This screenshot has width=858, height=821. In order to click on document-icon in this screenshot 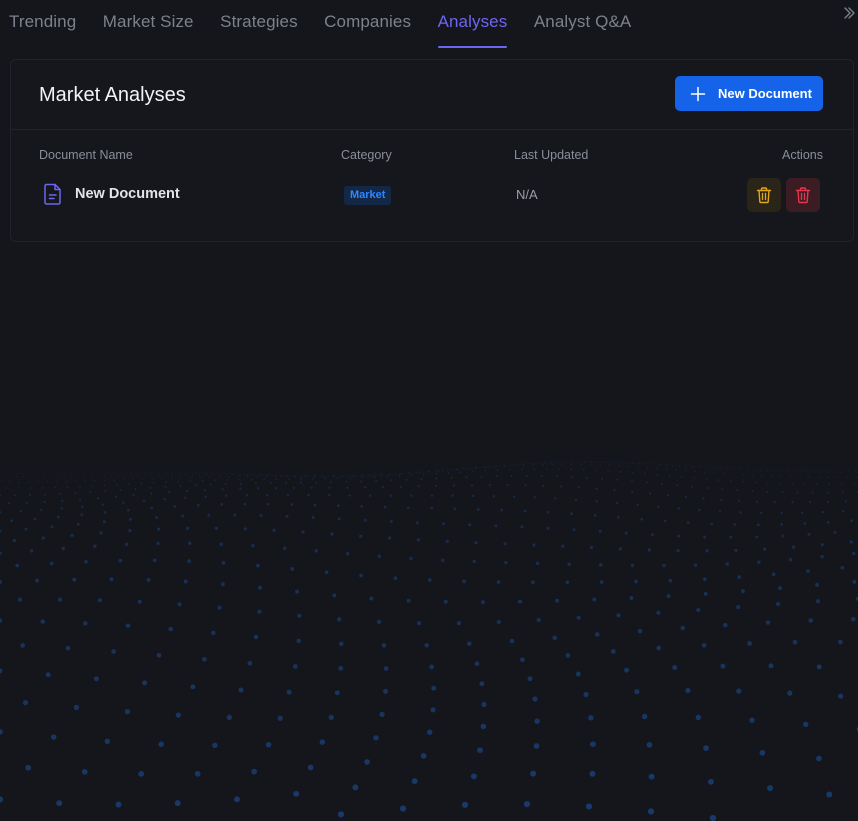, I will do `click(52, 194)`.